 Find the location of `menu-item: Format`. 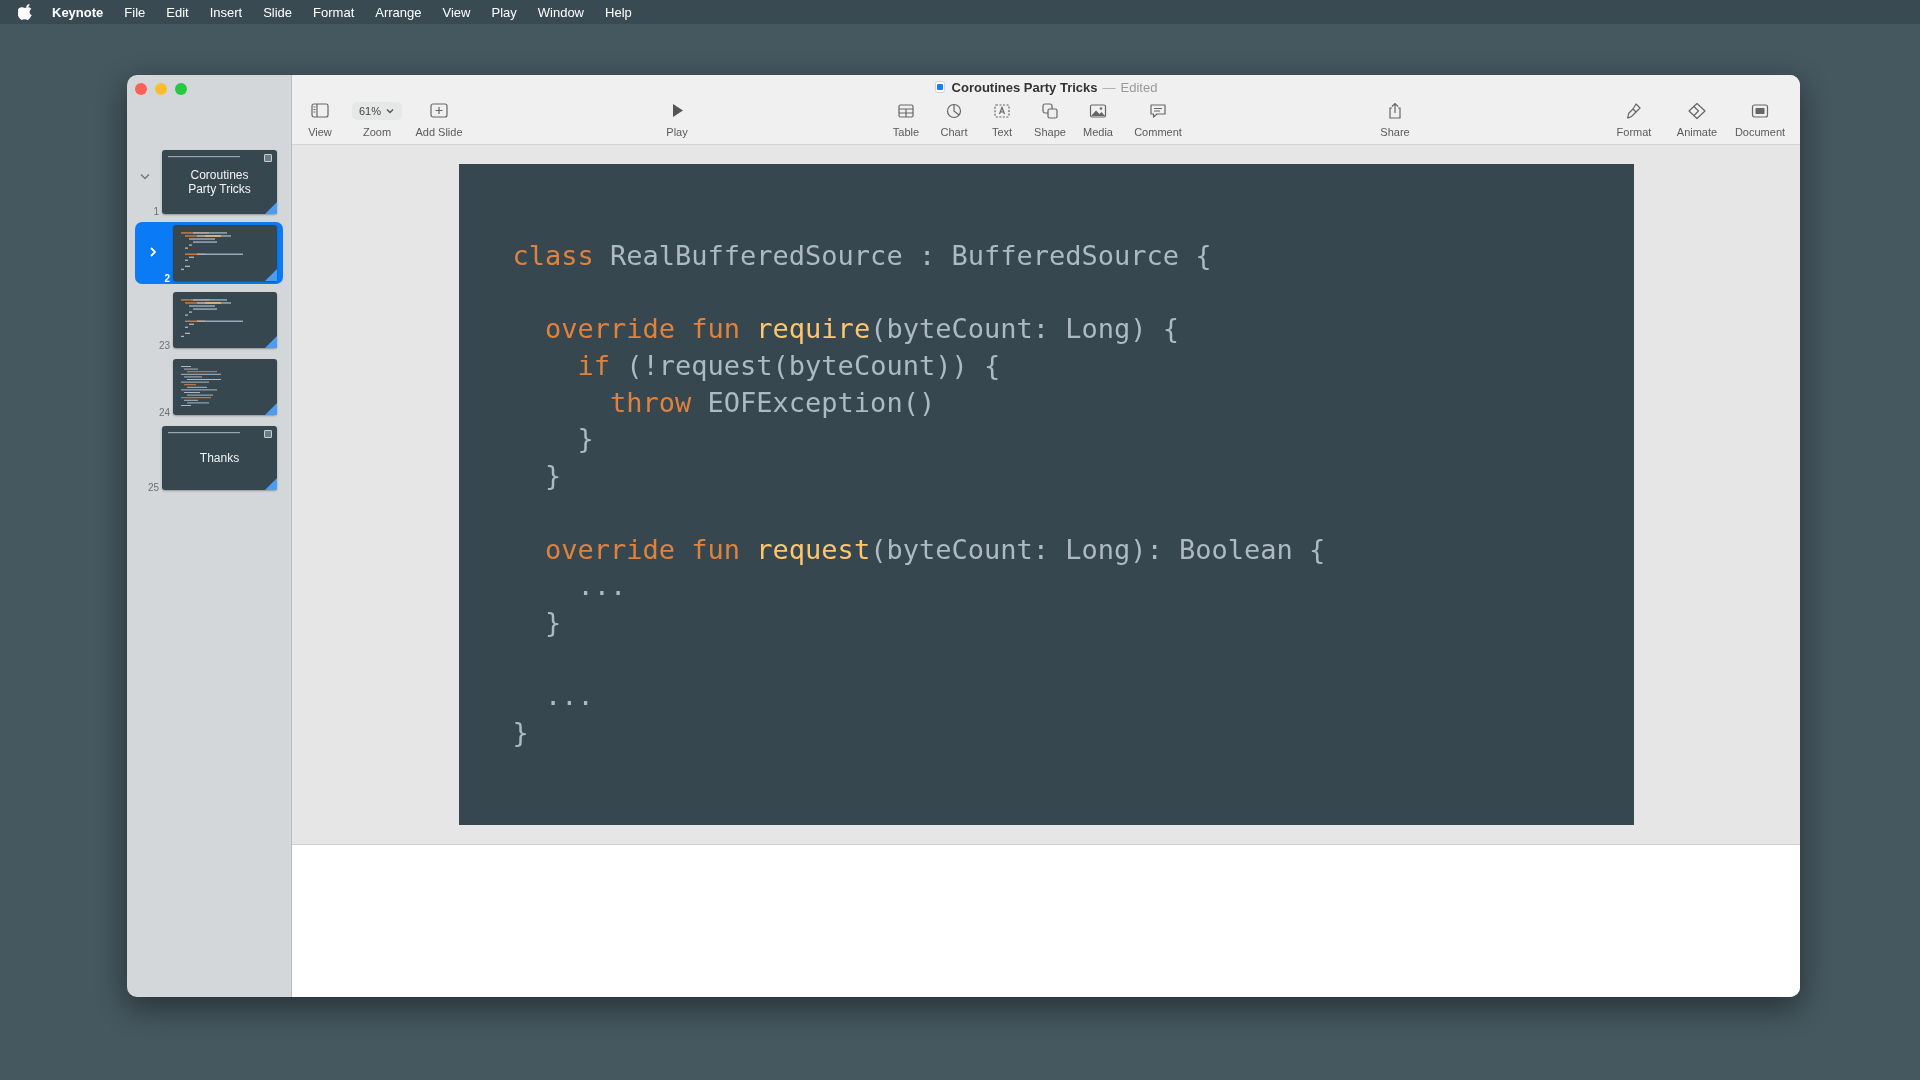

menu-item: Format is located at coordinates (334, 12).